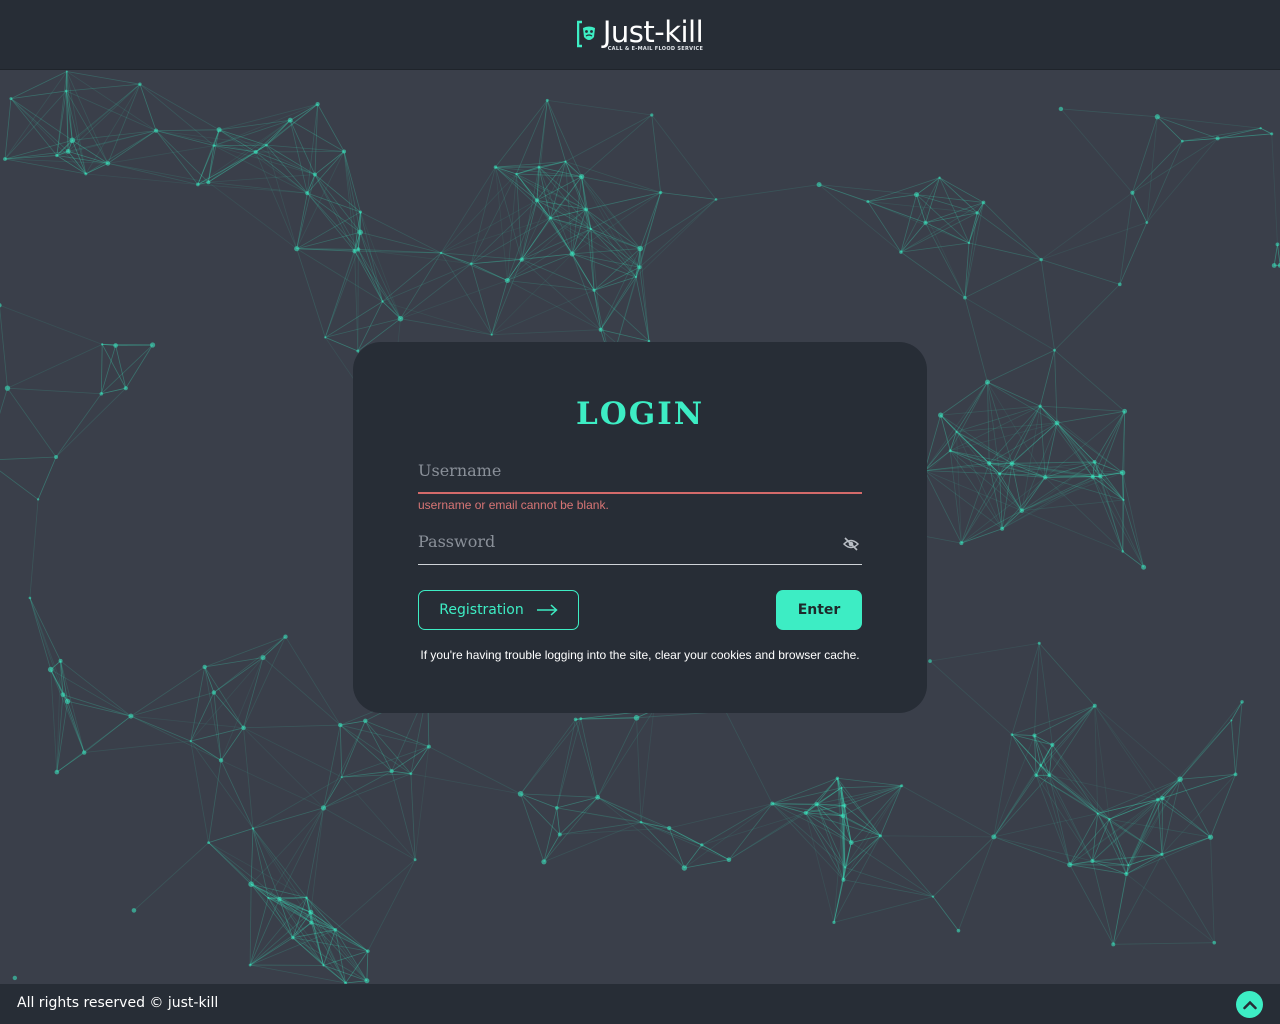 The image size is (1280, 1024). What do you see at coordinates (513, 505) in the screenshot?
I see `username-error-message: username or email cannot be blank.` at bounding box center [513, 505].